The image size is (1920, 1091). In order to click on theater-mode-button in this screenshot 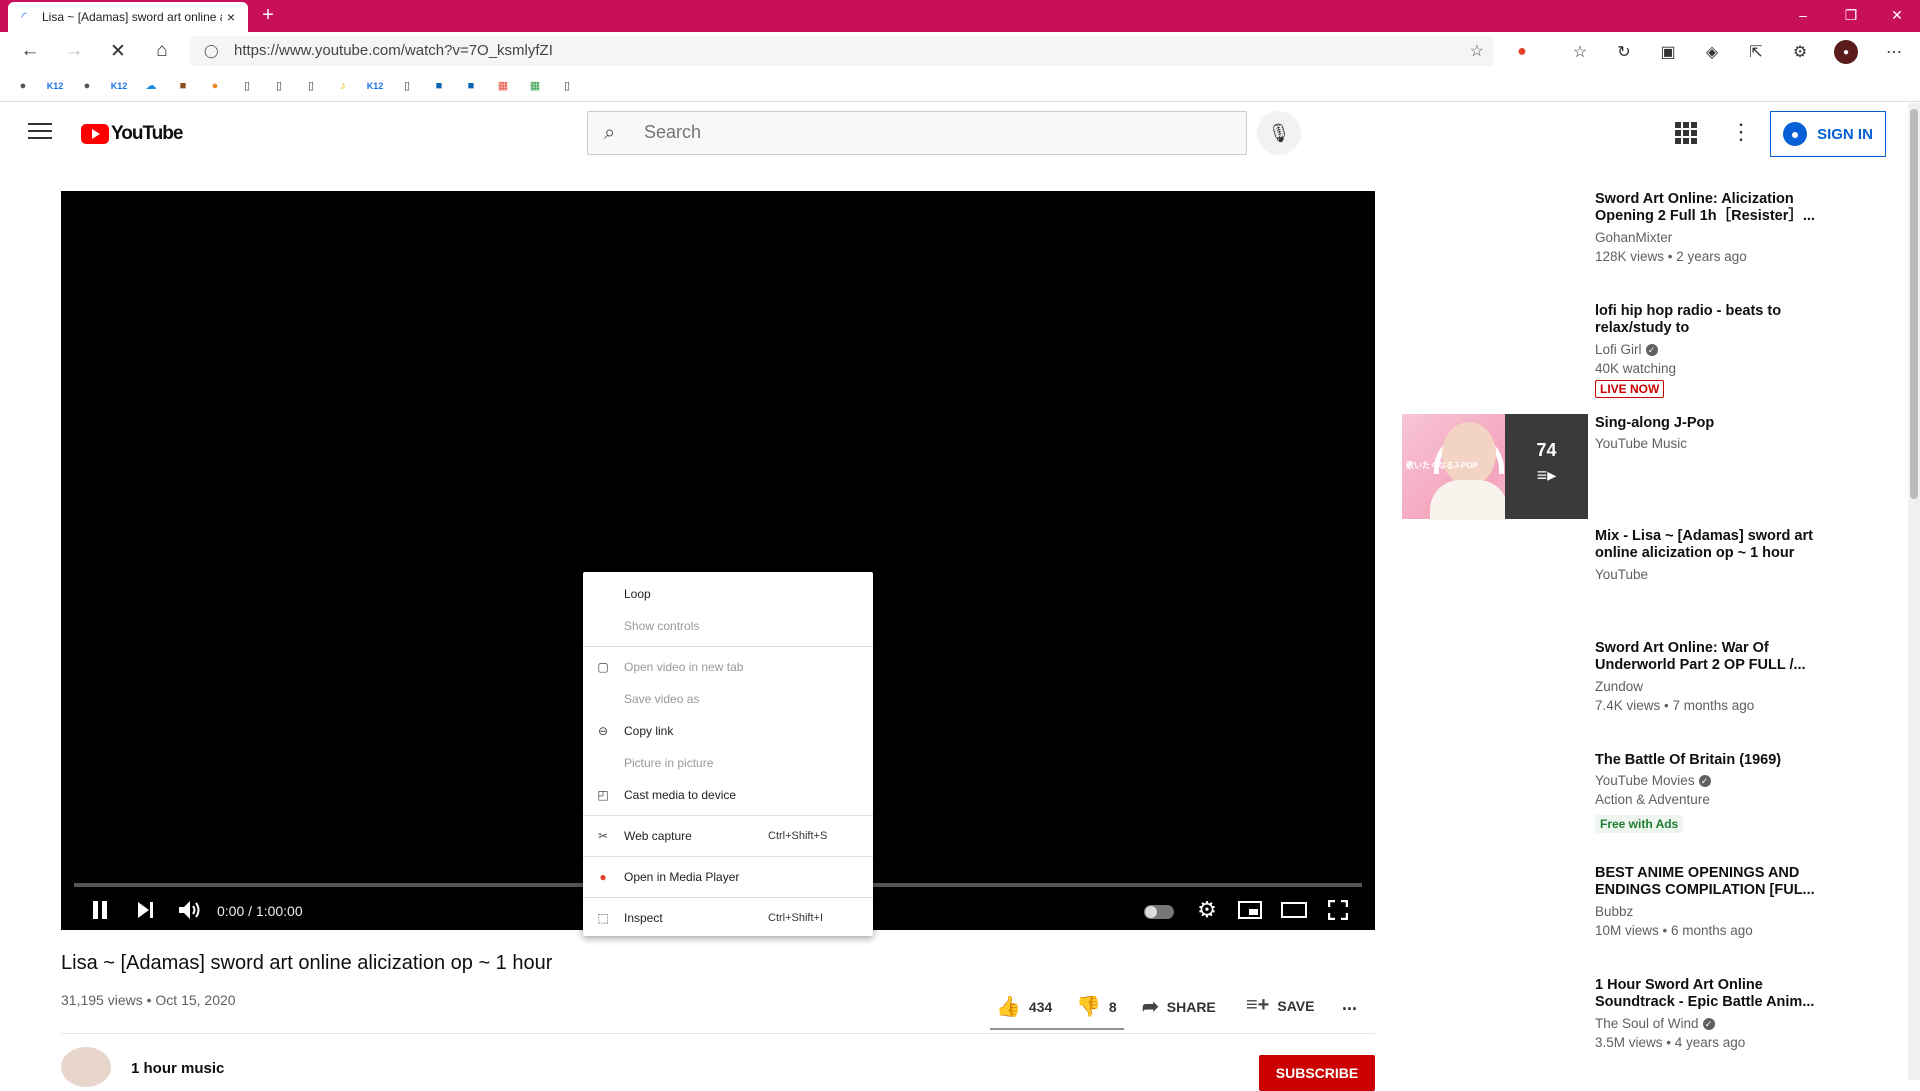, I will do `click(1294, 910)`.